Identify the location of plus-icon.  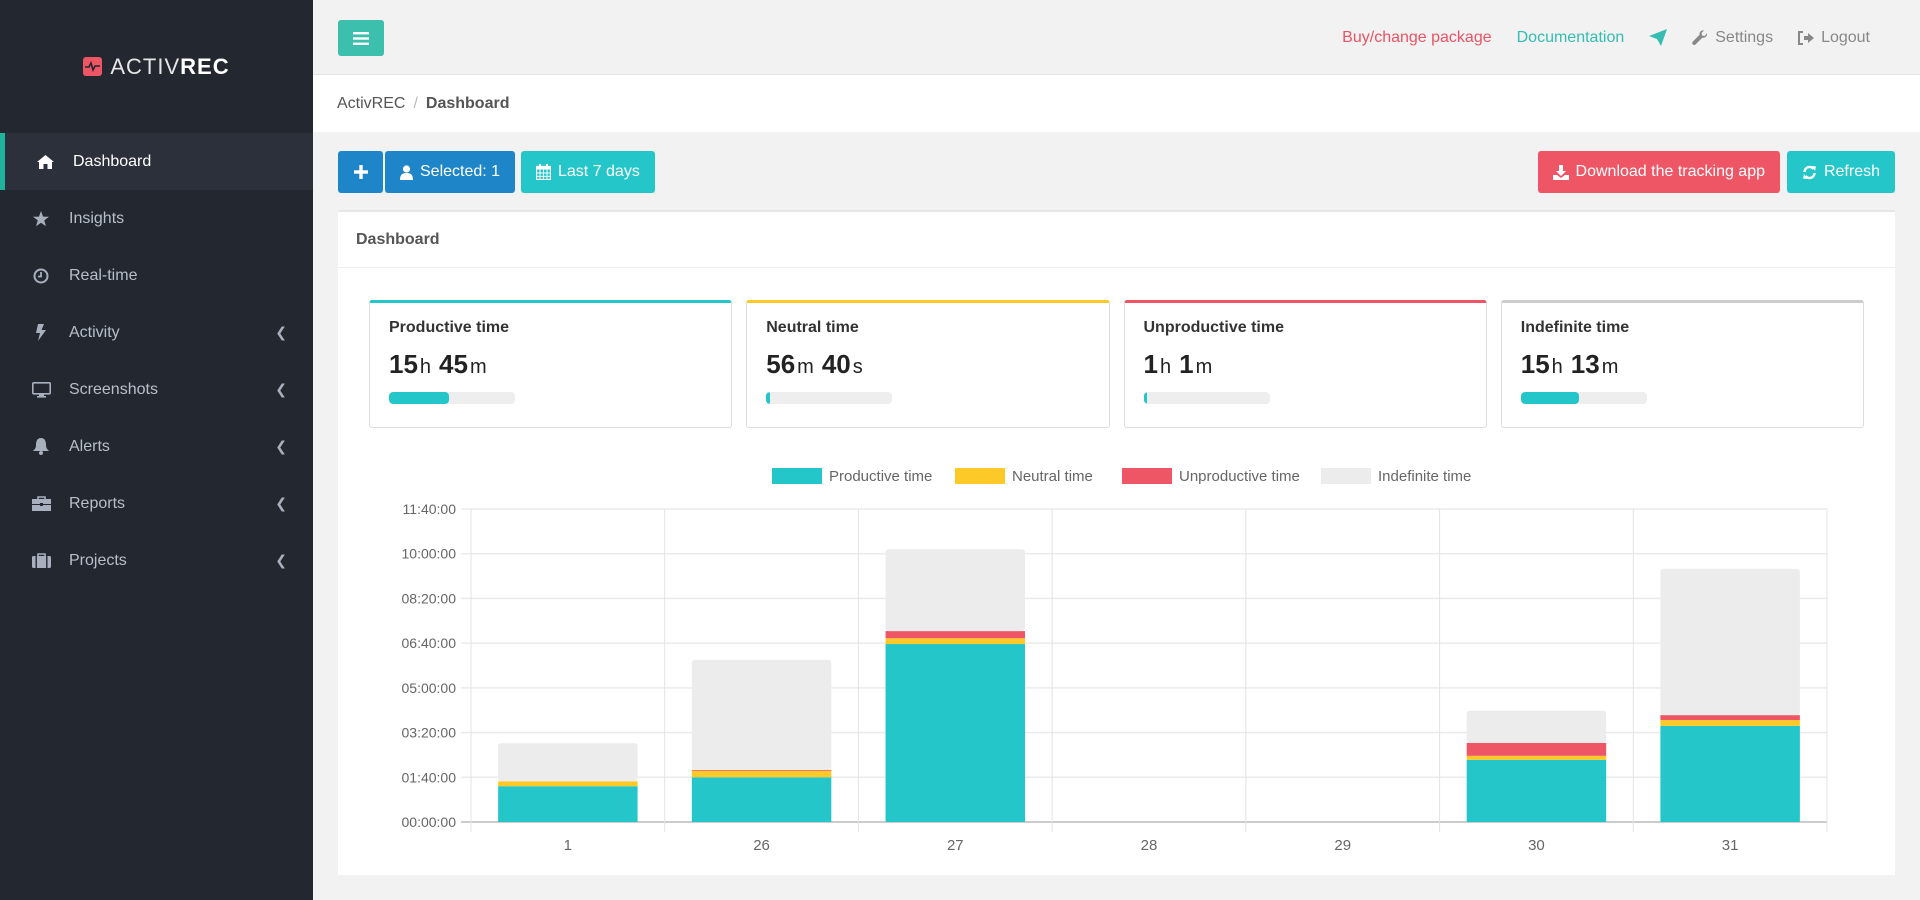
(360, 172).